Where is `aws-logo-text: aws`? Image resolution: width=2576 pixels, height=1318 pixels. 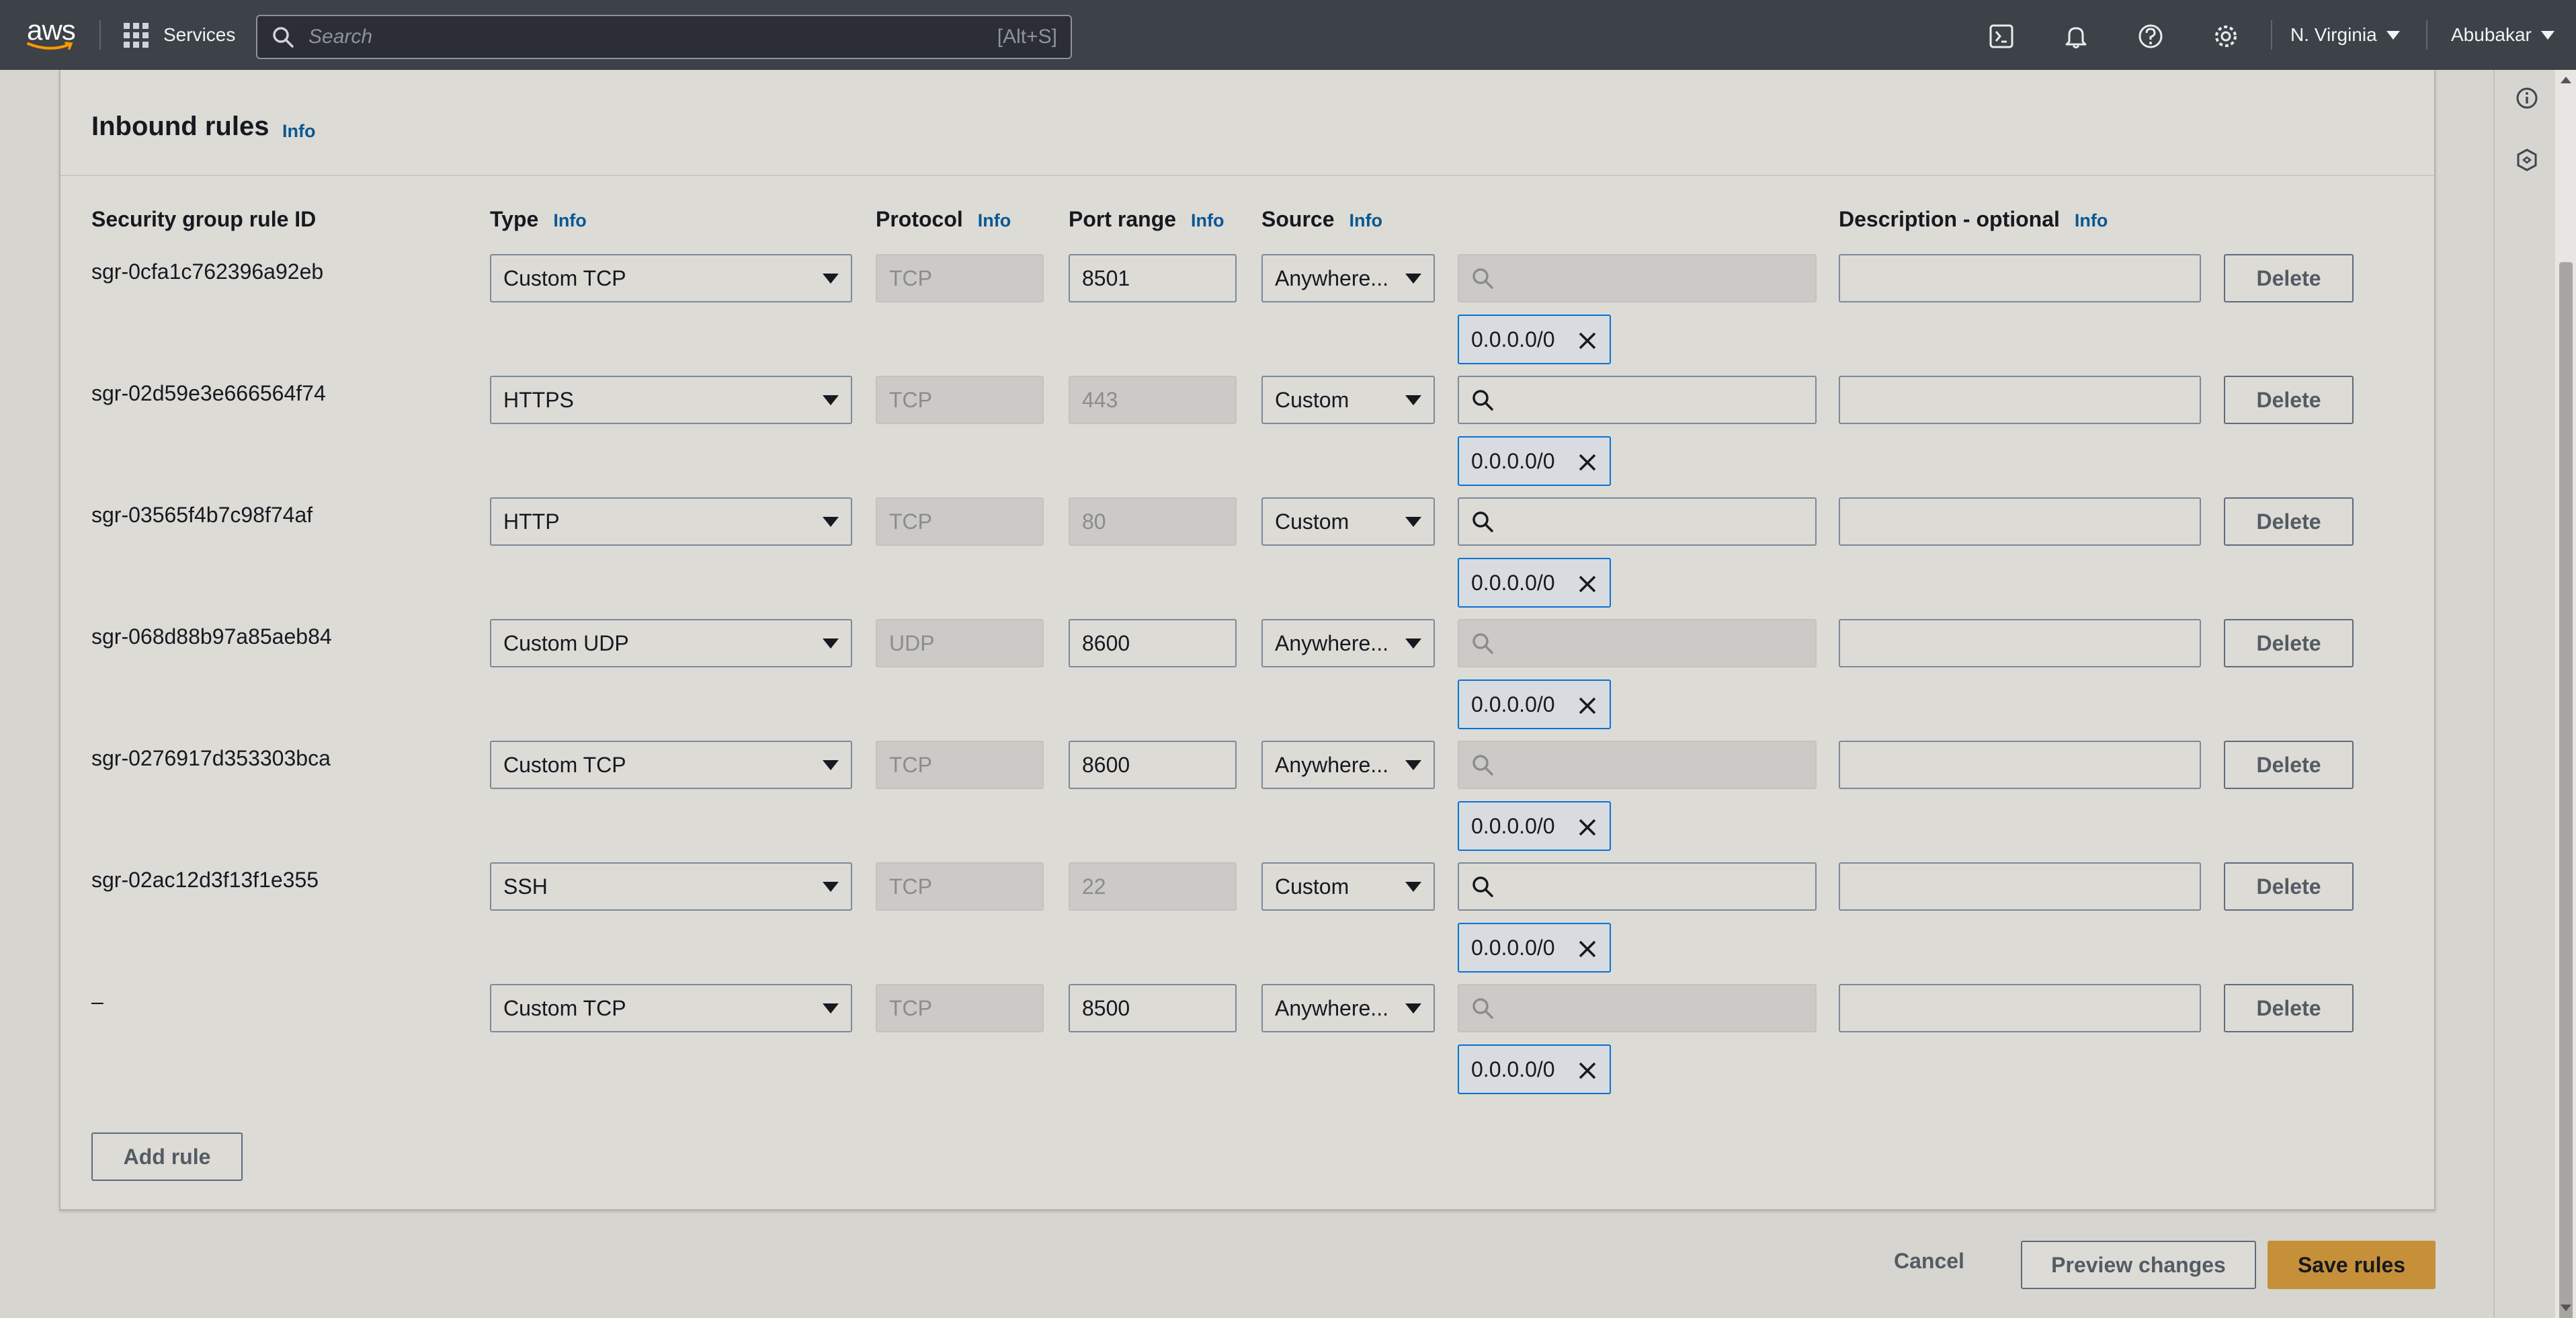 aws-logo-text: aws is located at coordinates (51, 30).